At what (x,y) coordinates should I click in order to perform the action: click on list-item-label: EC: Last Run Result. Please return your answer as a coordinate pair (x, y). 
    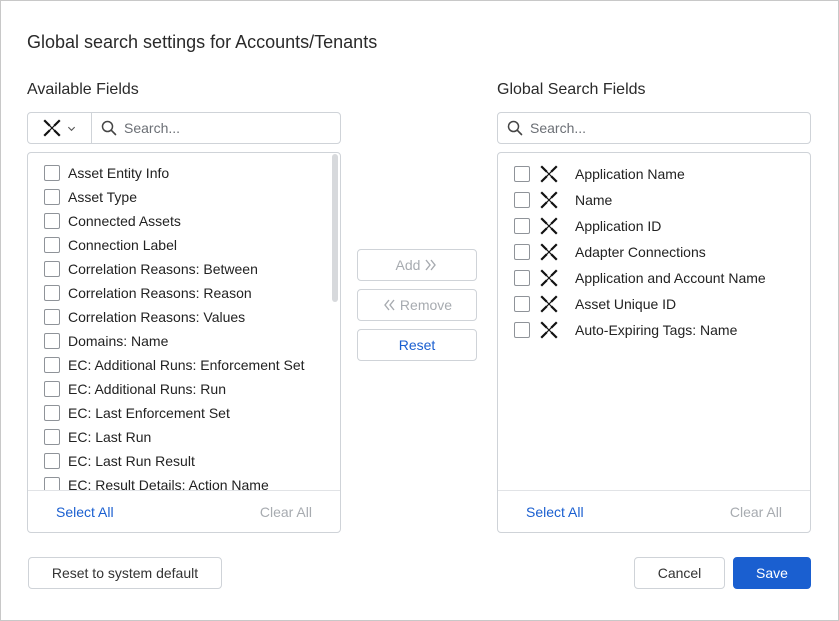
    Looking at the image, I should click on (131, 461).